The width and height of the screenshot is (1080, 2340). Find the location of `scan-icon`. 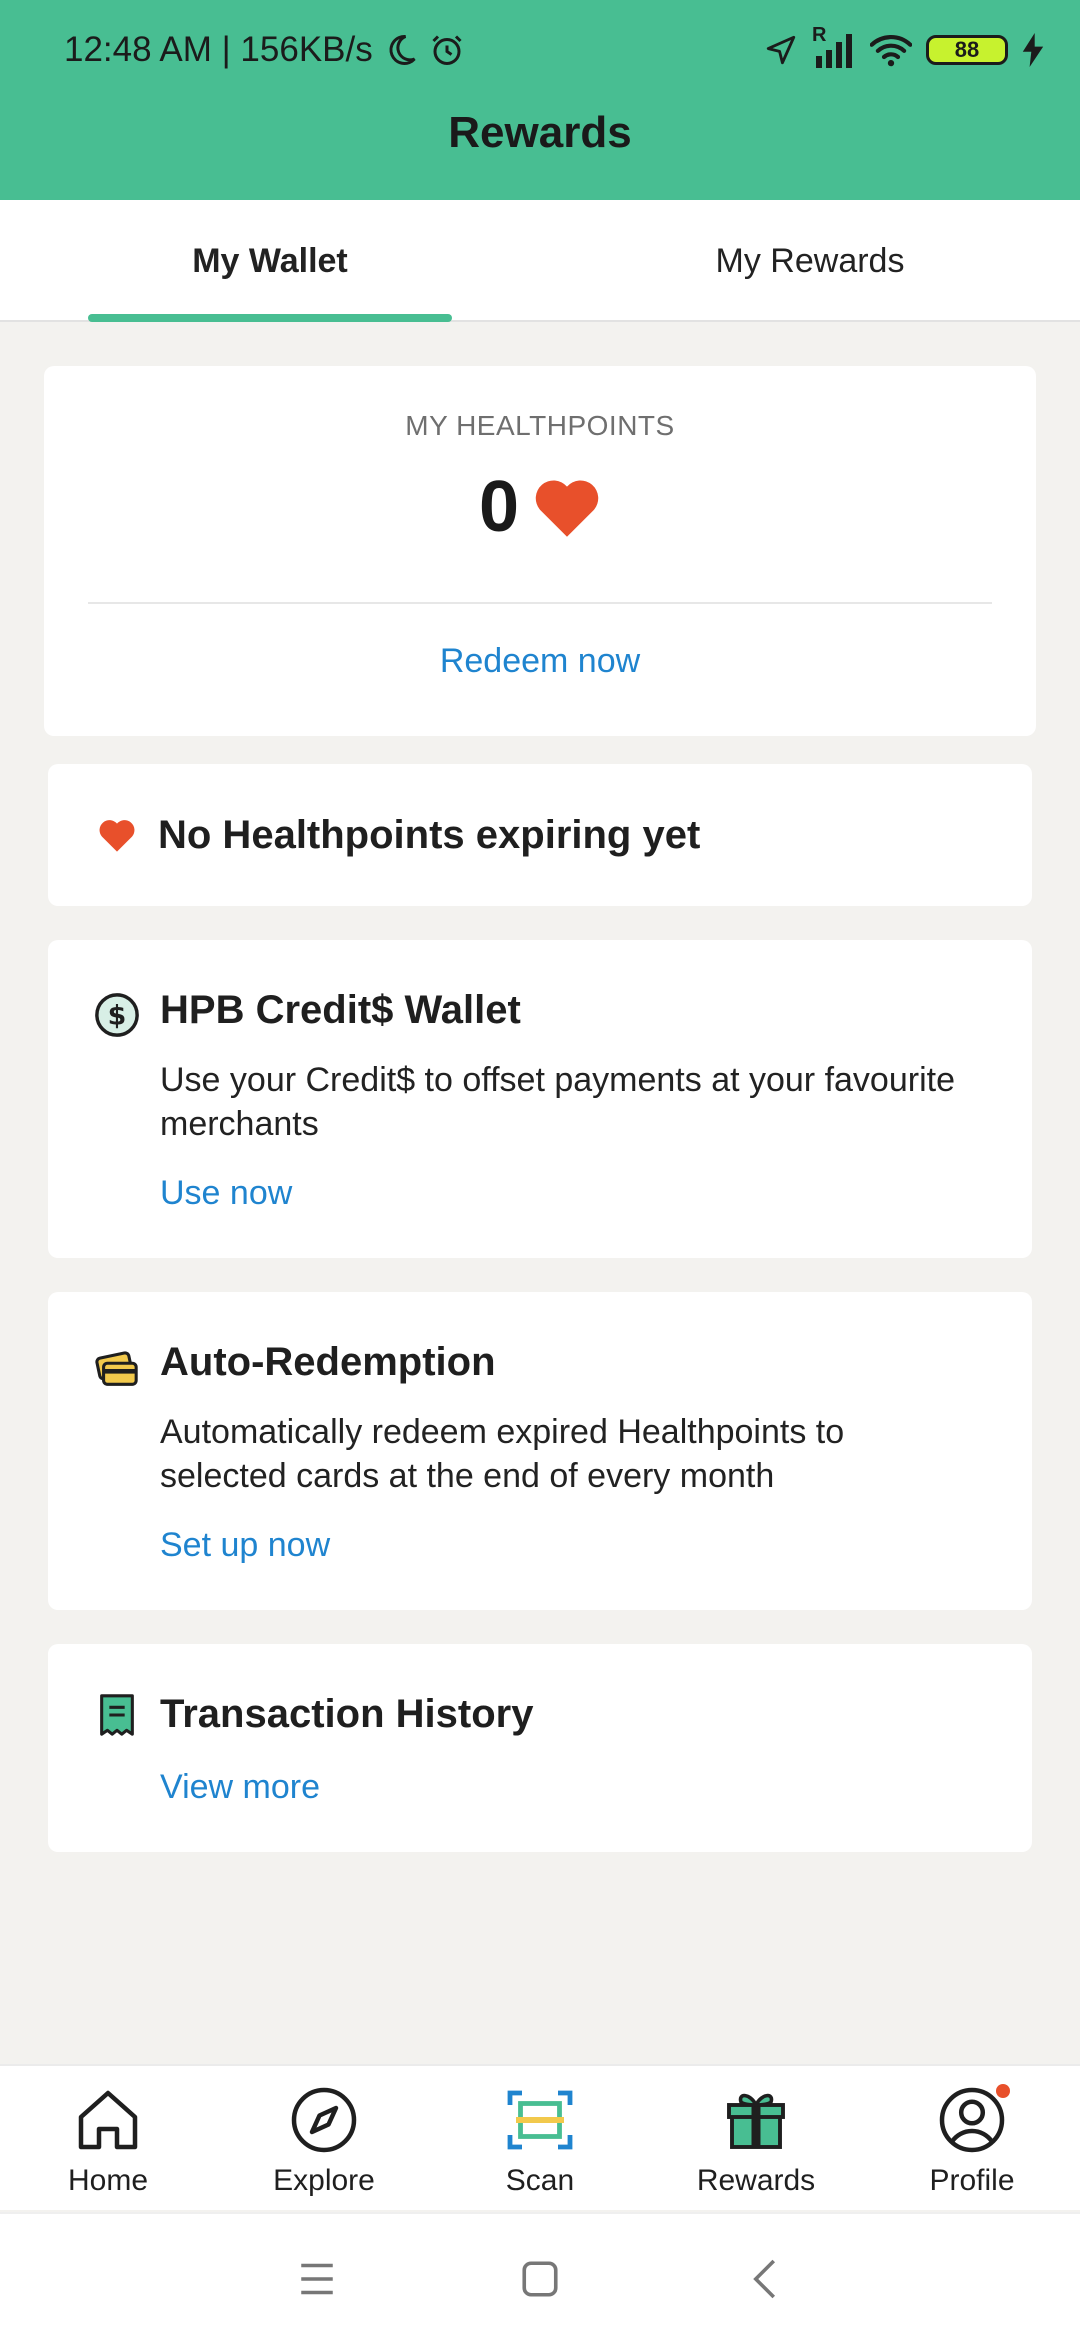

scan-icon is located at coordinates (540, 2120).